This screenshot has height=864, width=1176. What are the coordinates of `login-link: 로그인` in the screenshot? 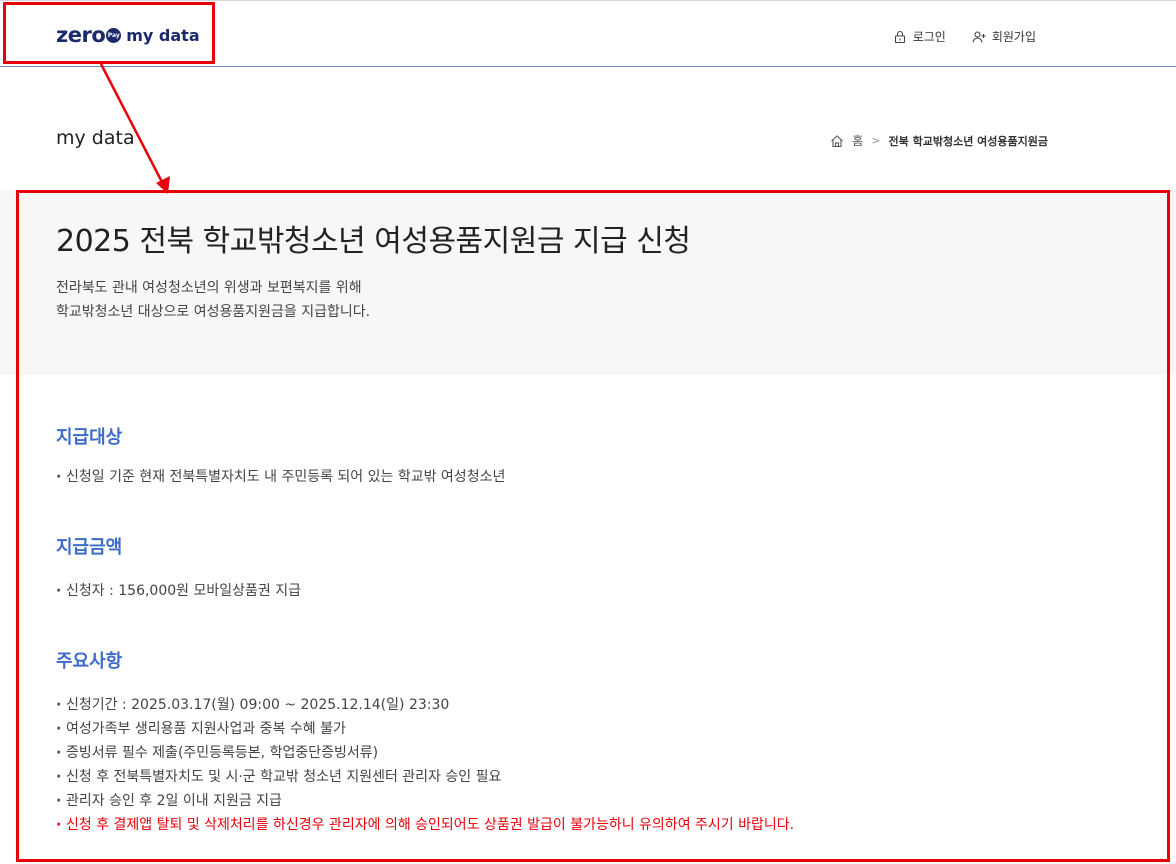 It's located at (919, 36).